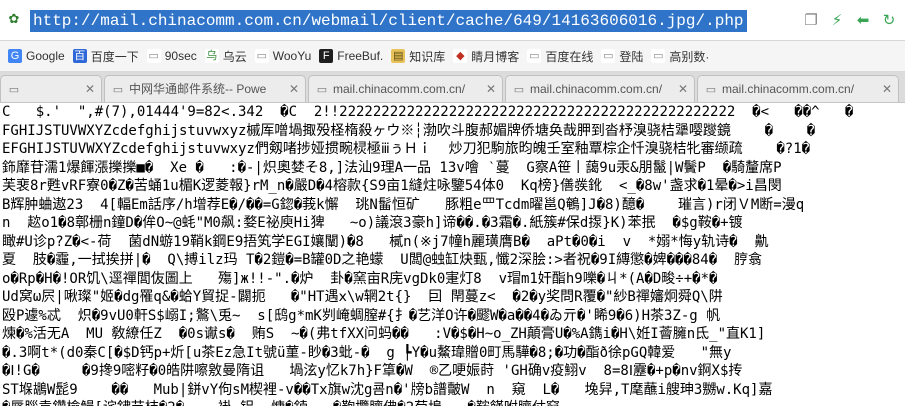  Describe the element at coordinates (114, 56) in the screenshot. I see `bookmark-label: 百度一下` at that location.